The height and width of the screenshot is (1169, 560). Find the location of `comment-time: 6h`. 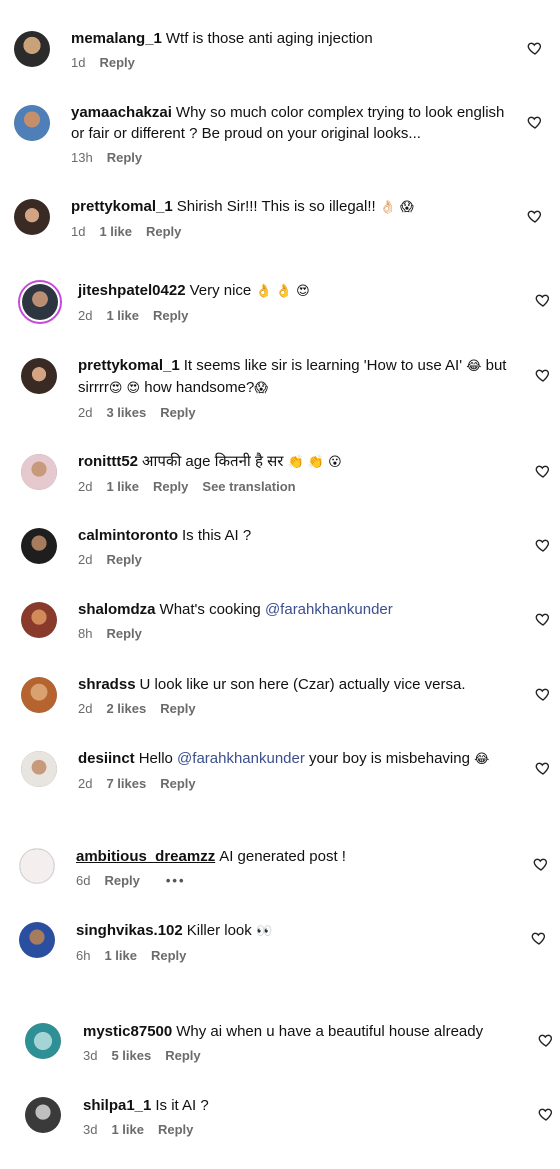

comment-time: 6h is located at coordinates (83, 955).